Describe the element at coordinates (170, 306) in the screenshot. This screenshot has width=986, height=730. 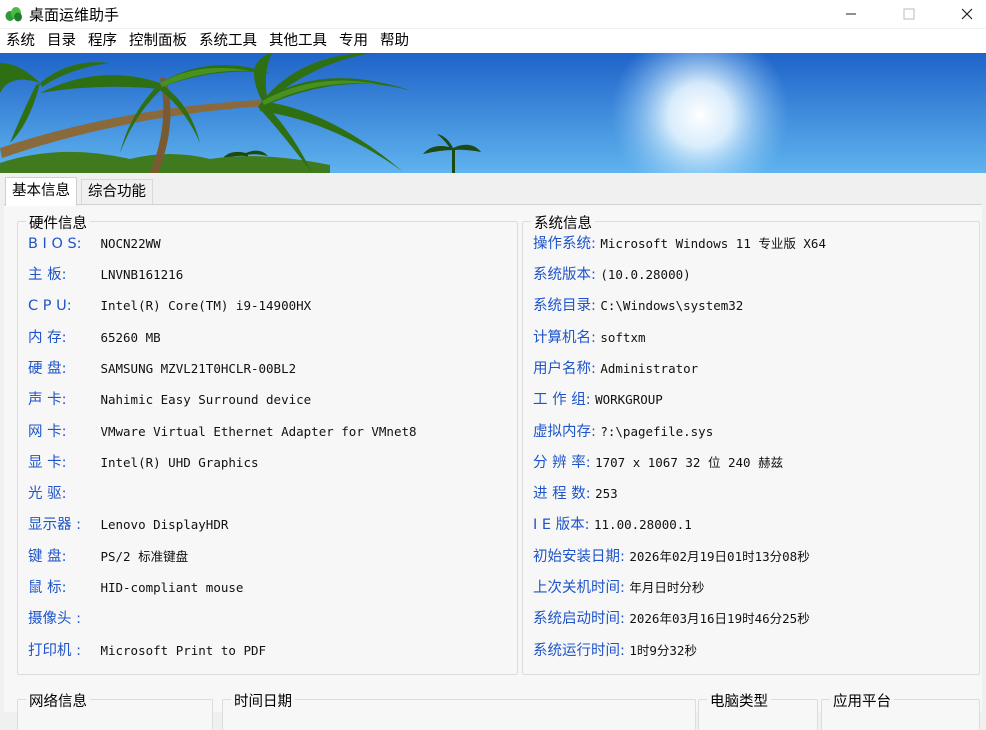
I see `hw-row-cpu: C P U: Intel(R) Core(TM) i9-14900HX` at that location.